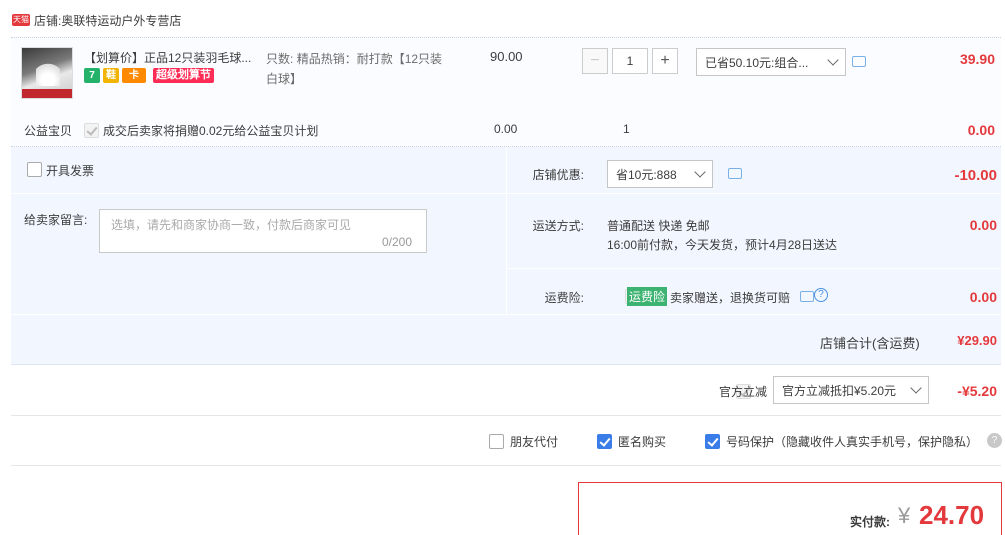  What do you see at coordinates (595, 61) in the screenshot?
I see `quantity-minus-button: −` at bounding box center [595, 61].